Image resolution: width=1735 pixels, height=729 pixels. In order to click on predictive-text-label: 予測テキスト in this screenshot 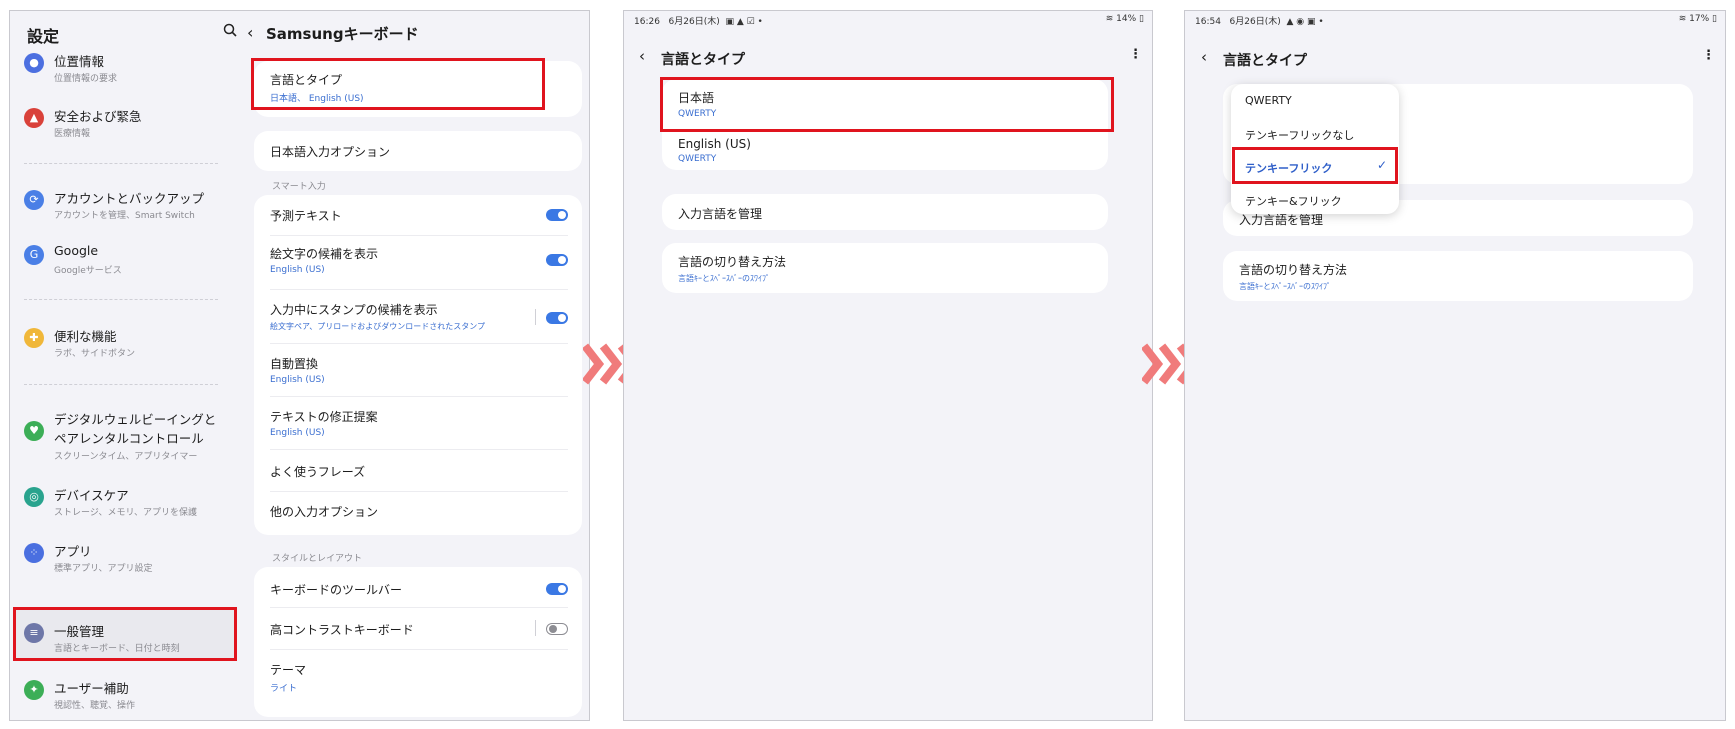, I will do `click(306, 216)`.